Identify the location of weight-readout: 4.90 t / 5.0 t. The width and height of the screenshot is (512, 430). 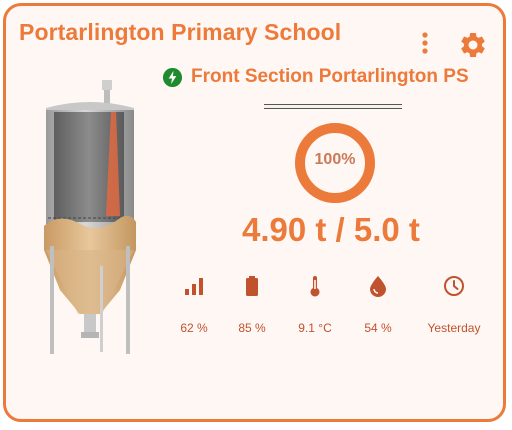
(331, 229).